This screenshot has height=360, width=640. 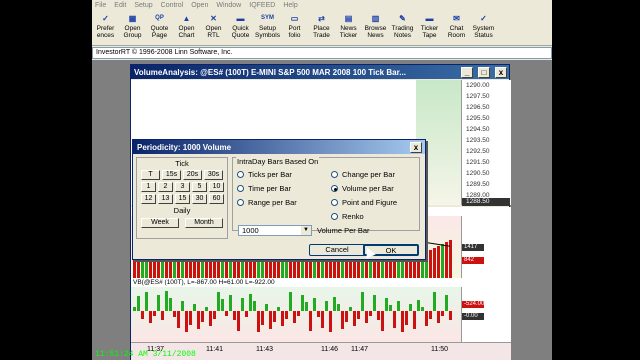 What do you see at coordinates (484, 72) in the screenshot?
I see `maximize-button: □` at bounding box center [484, 72].